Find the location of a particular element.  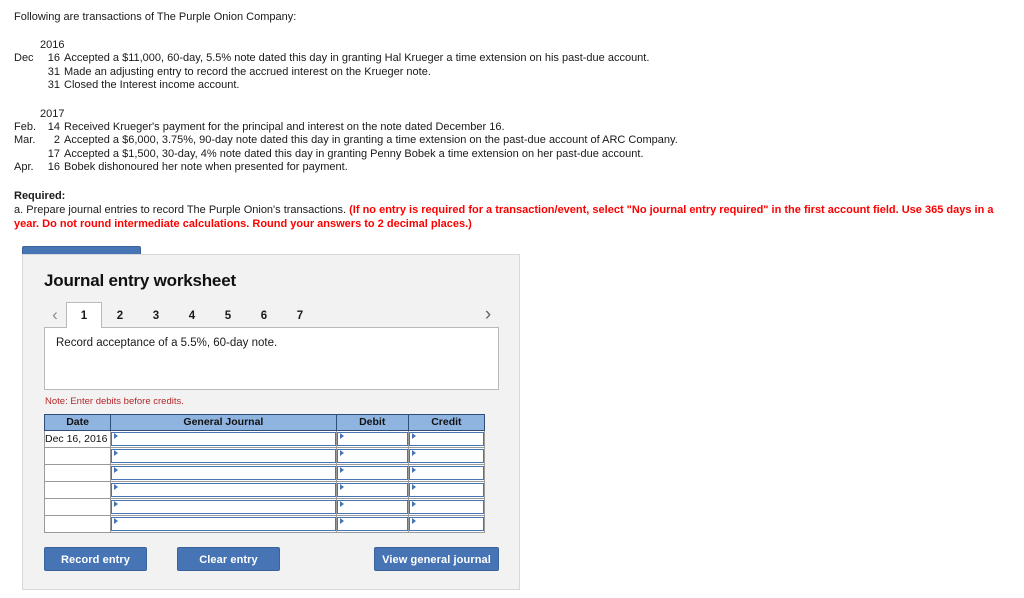

required-heading: Required: is located at coordinates (40, 195).